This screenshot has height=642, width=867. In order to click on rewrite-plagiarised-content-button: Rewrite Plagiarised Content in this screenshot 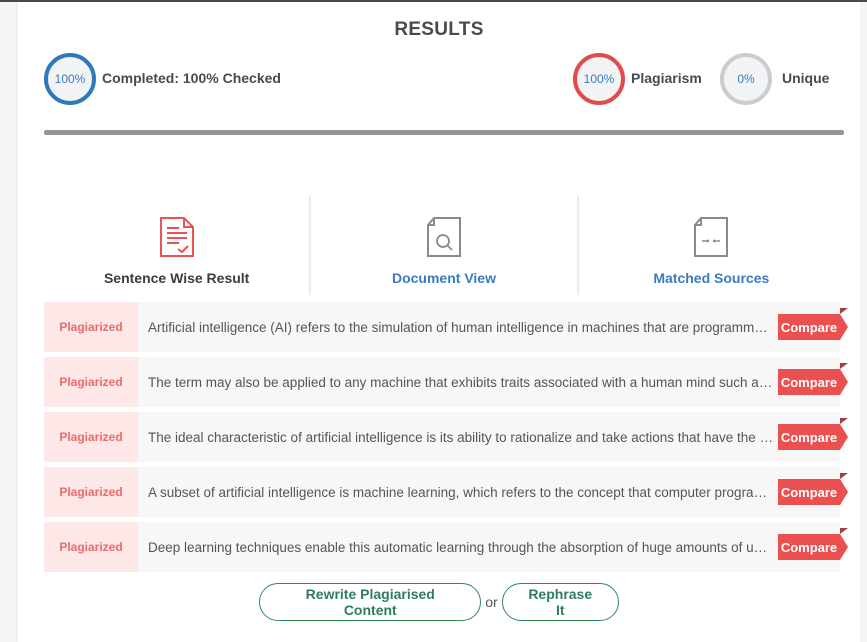, I will do `click(370, 602)`.